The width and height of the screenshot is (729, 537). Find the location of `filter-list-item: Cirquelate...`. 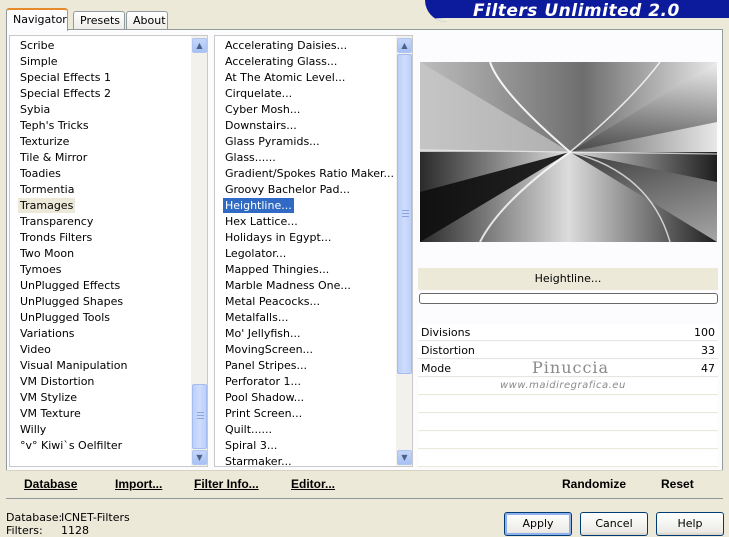

filter-list-item: Cirquelate... is located at coordinates (258, 93).